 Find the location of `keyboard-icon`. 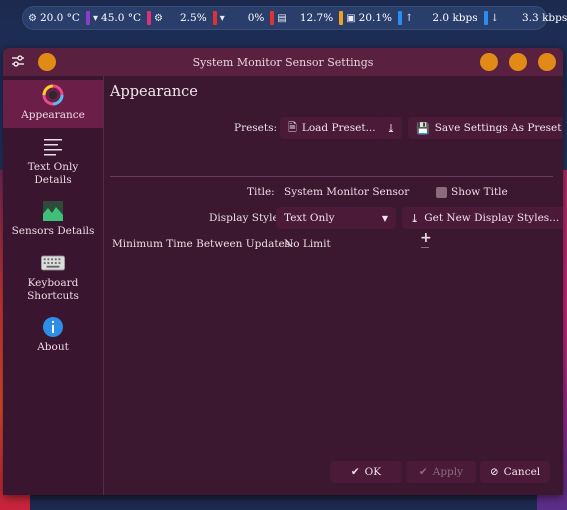

keyboard-icon is located at coordinates (53, 263).